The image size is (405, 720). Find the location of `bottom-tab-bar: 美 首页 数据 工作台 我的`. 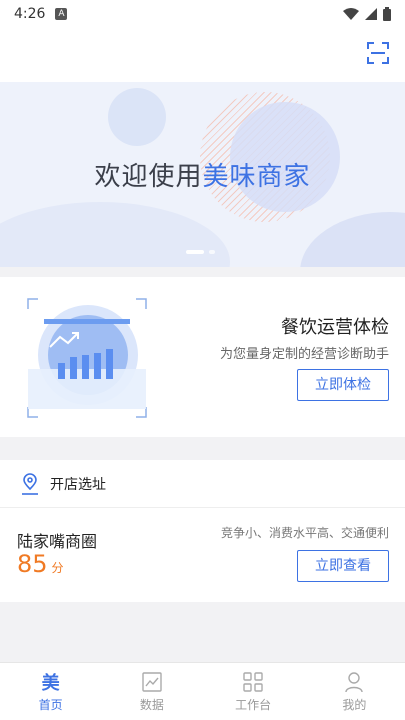

bottom-tab-bar: 美 首页 数据 工作台 我的 is located at coordinates (202, 691).